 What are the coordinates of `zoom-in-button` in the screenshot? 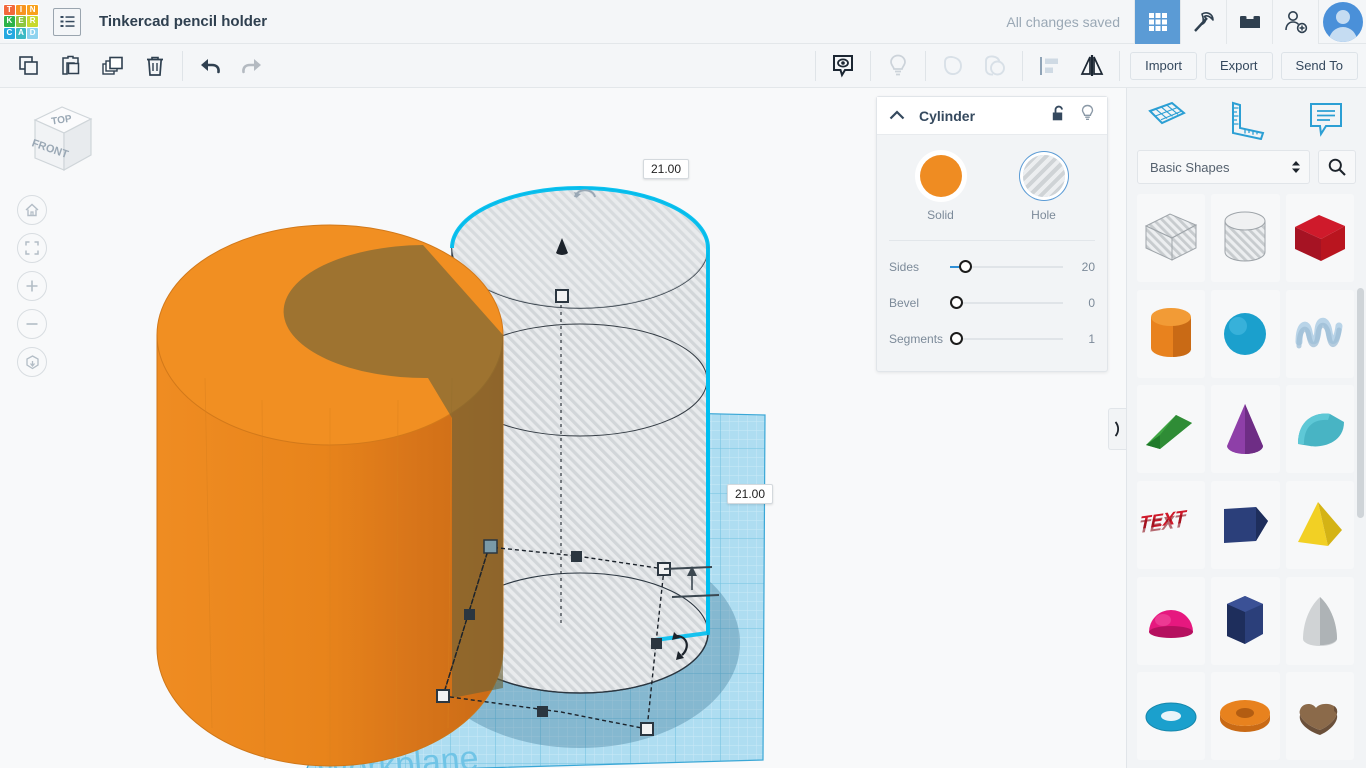 It's located at (32, 286).